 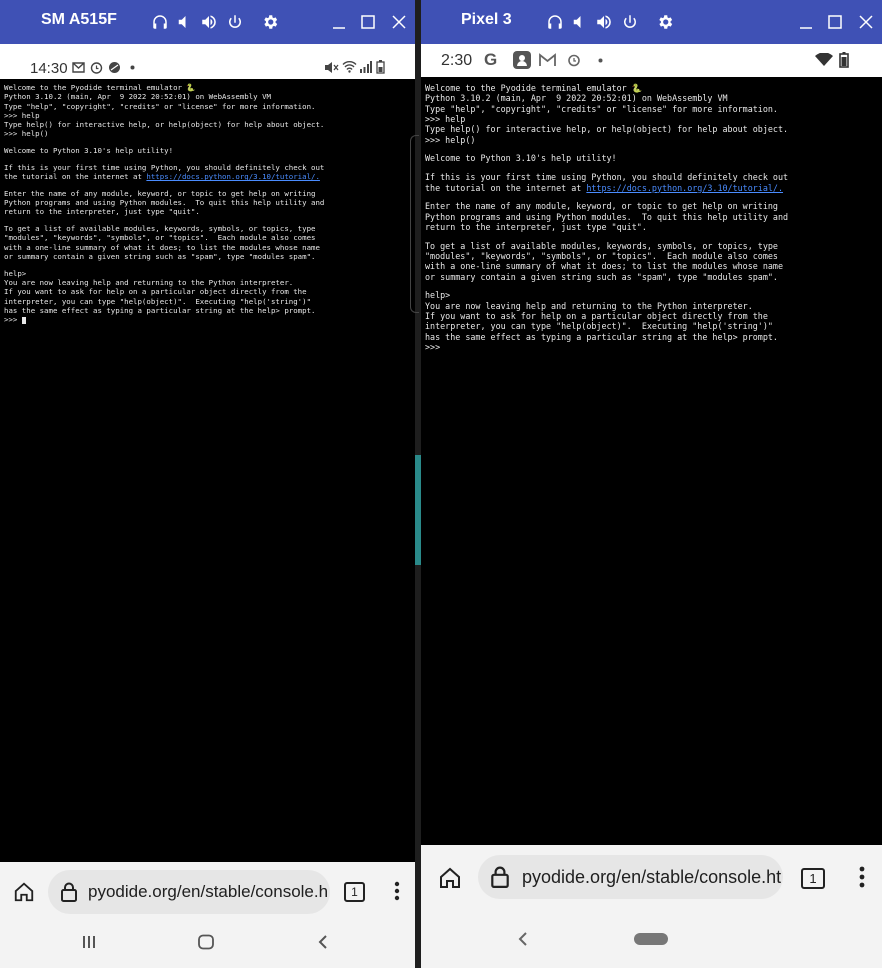 What do you see at coordinates (651, 60) in the screenshot?
I see `android-status-bar: 2:30 G` at bounding box center [651, 60].